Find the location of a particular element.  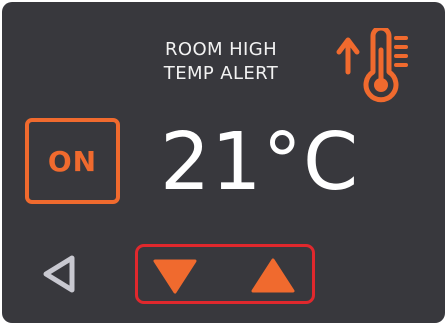

alert-title-line1: ROOM HIGH is located at coordinates (221, 49).